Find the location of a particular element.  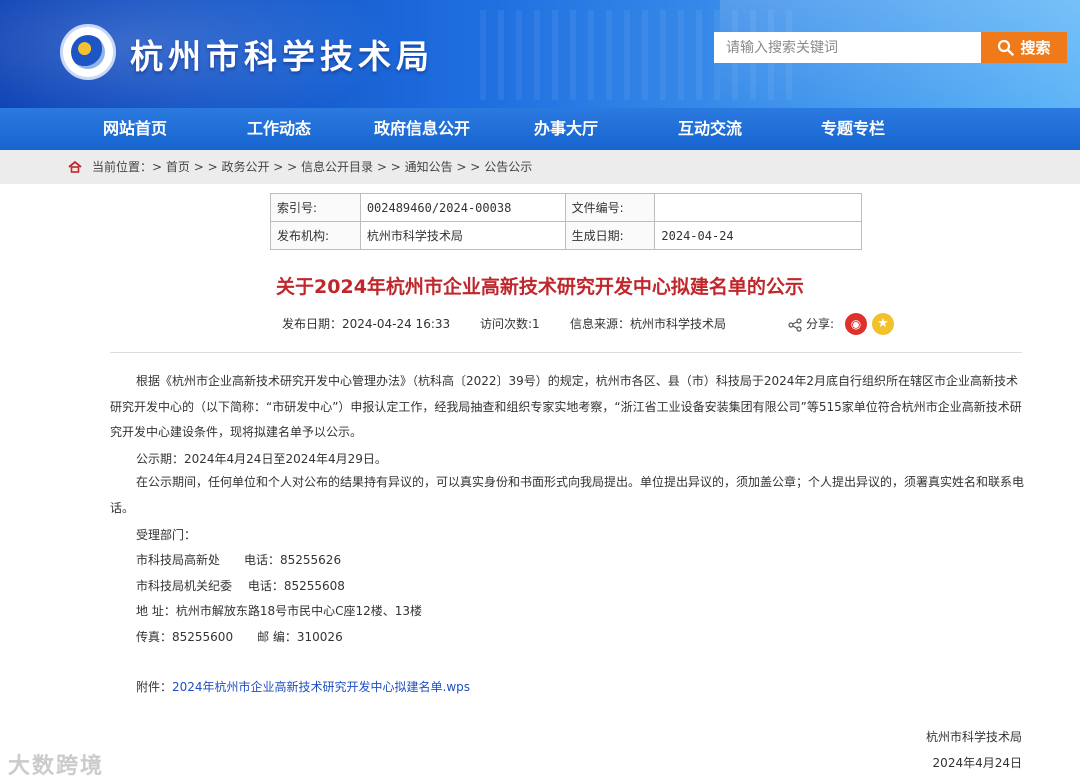

star-icon: ★ is located at coordinates (883, 324).